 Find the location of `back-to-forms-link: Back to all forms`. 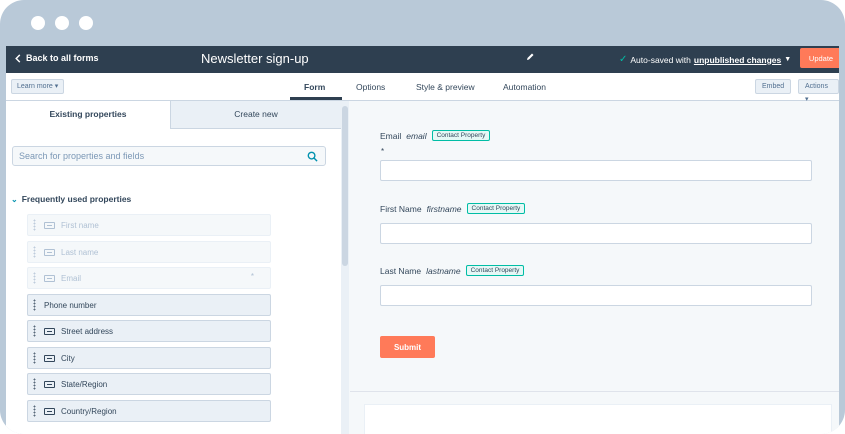

back-to-forms-link: Back to all forms is located at coordinates (56, 58).